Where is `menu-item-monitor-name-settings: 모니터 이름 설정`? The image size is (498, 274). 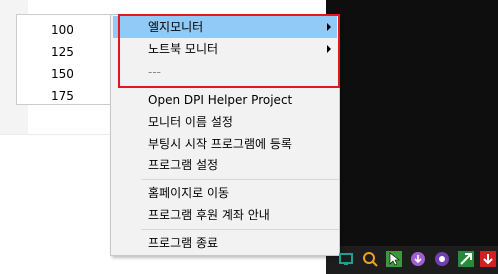 menu-item-monitor-name-settings: 모니터 이름 설정 is located at coordinates (225, 122).